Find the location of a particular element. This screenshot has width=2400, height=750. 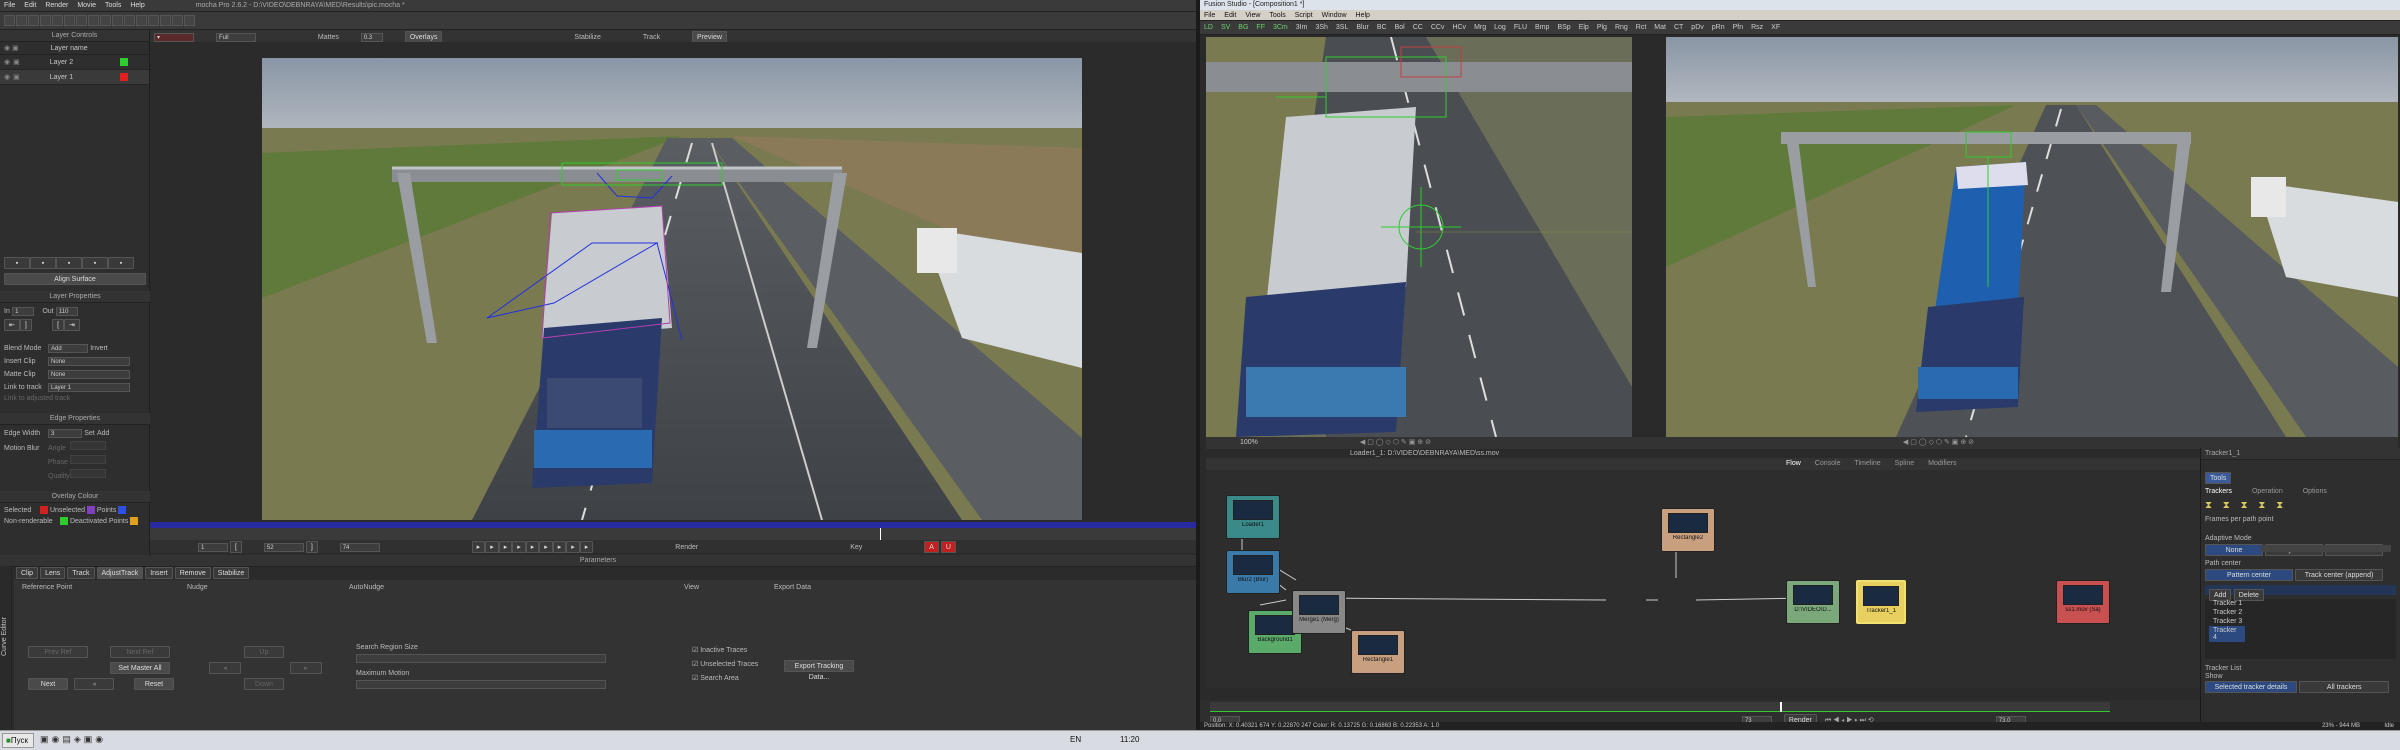

curve-editor-side-tab: Curve Editor is located at coordinates (6, 648).